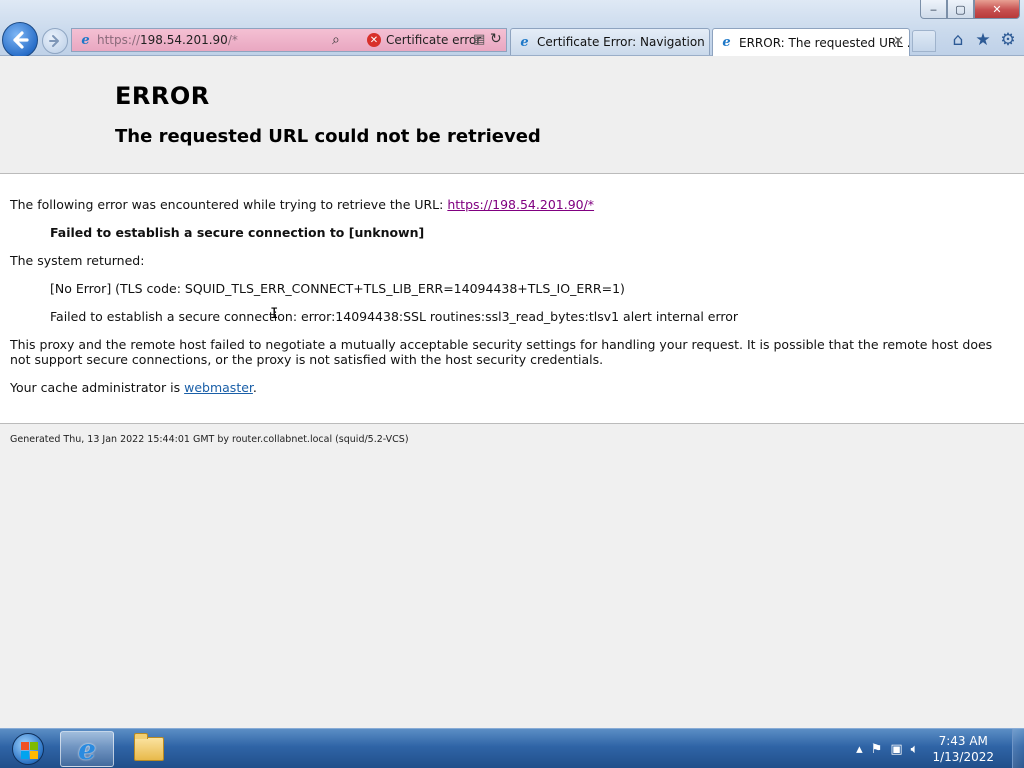  I want to click on admin-suffix: ., so click(254, 387).